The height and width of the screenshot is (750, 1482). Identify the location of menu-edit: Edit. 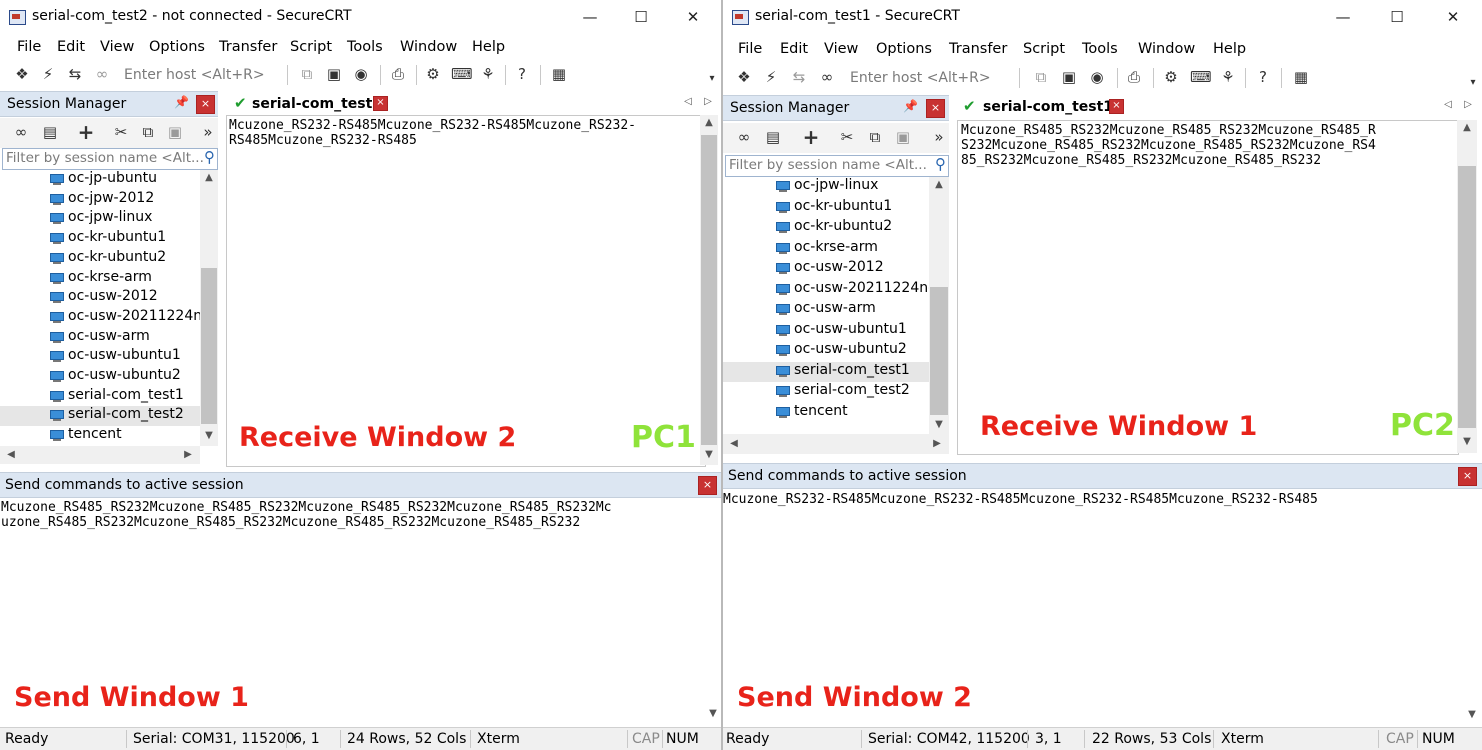
(794, 49).